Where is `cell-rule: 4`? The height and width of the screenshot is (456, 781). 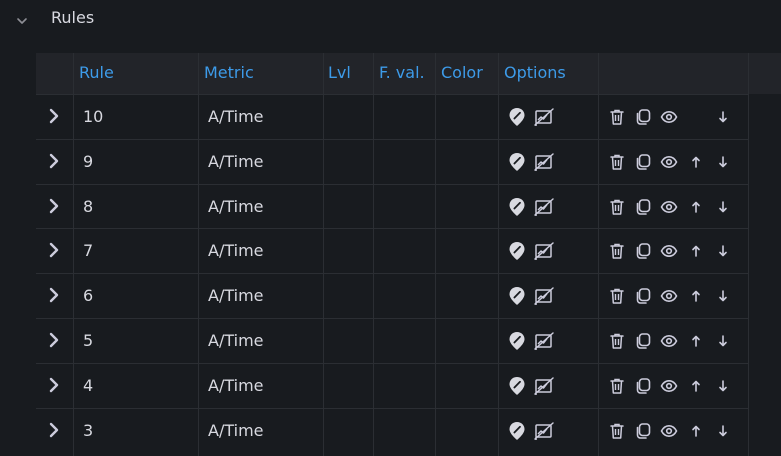 cell-rule: 4 is located at coordinates (88, 385).